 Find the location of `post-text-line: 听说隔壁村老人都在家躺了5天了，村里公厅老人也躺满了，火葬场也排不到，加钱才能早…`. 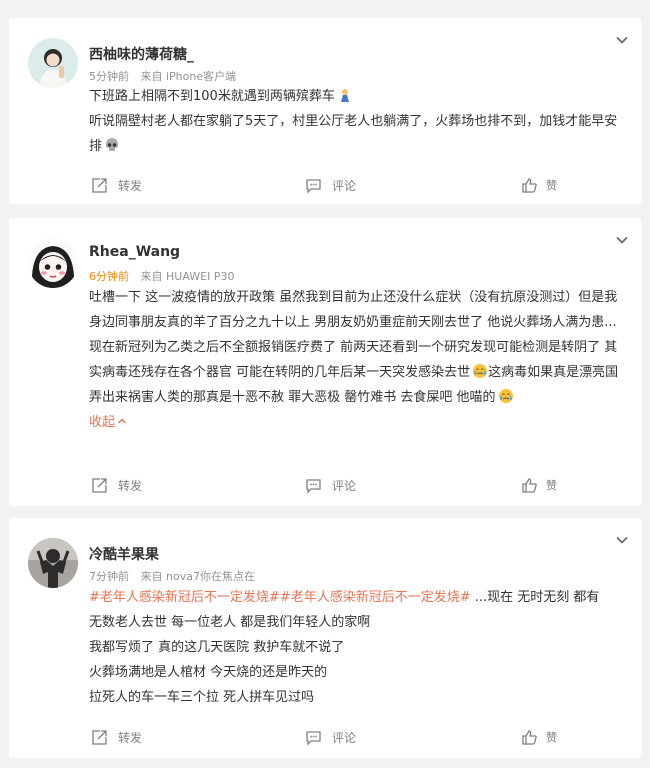

post-text-line: 听说隔壁村老人都在家躺了5天了，村里公厅老人也躺满了，火葬场也排不到，加钱才能早… is located at coordinates (353, 134).